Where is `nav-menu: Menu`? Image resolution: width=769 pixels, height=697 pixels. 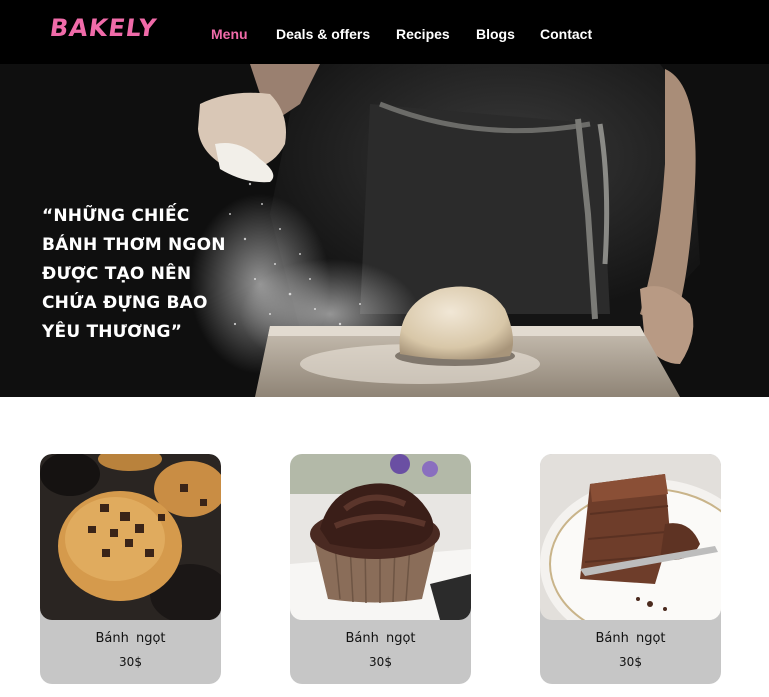
nav-menu: Menu is located at coordinates (229, 34).